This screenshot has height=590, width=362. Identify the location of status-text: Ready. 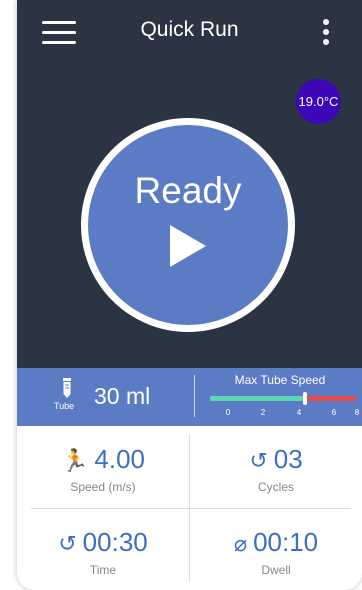
(188, 190).